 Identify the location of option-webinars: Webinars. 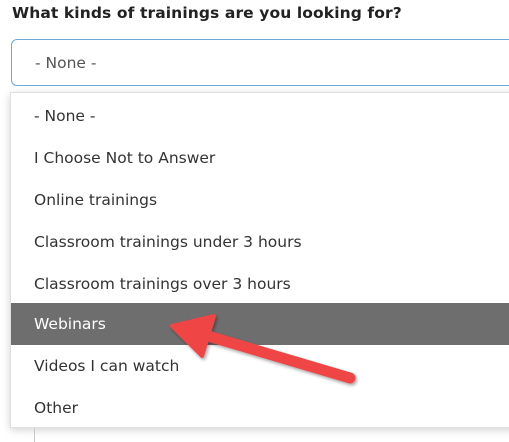
(260, 324).